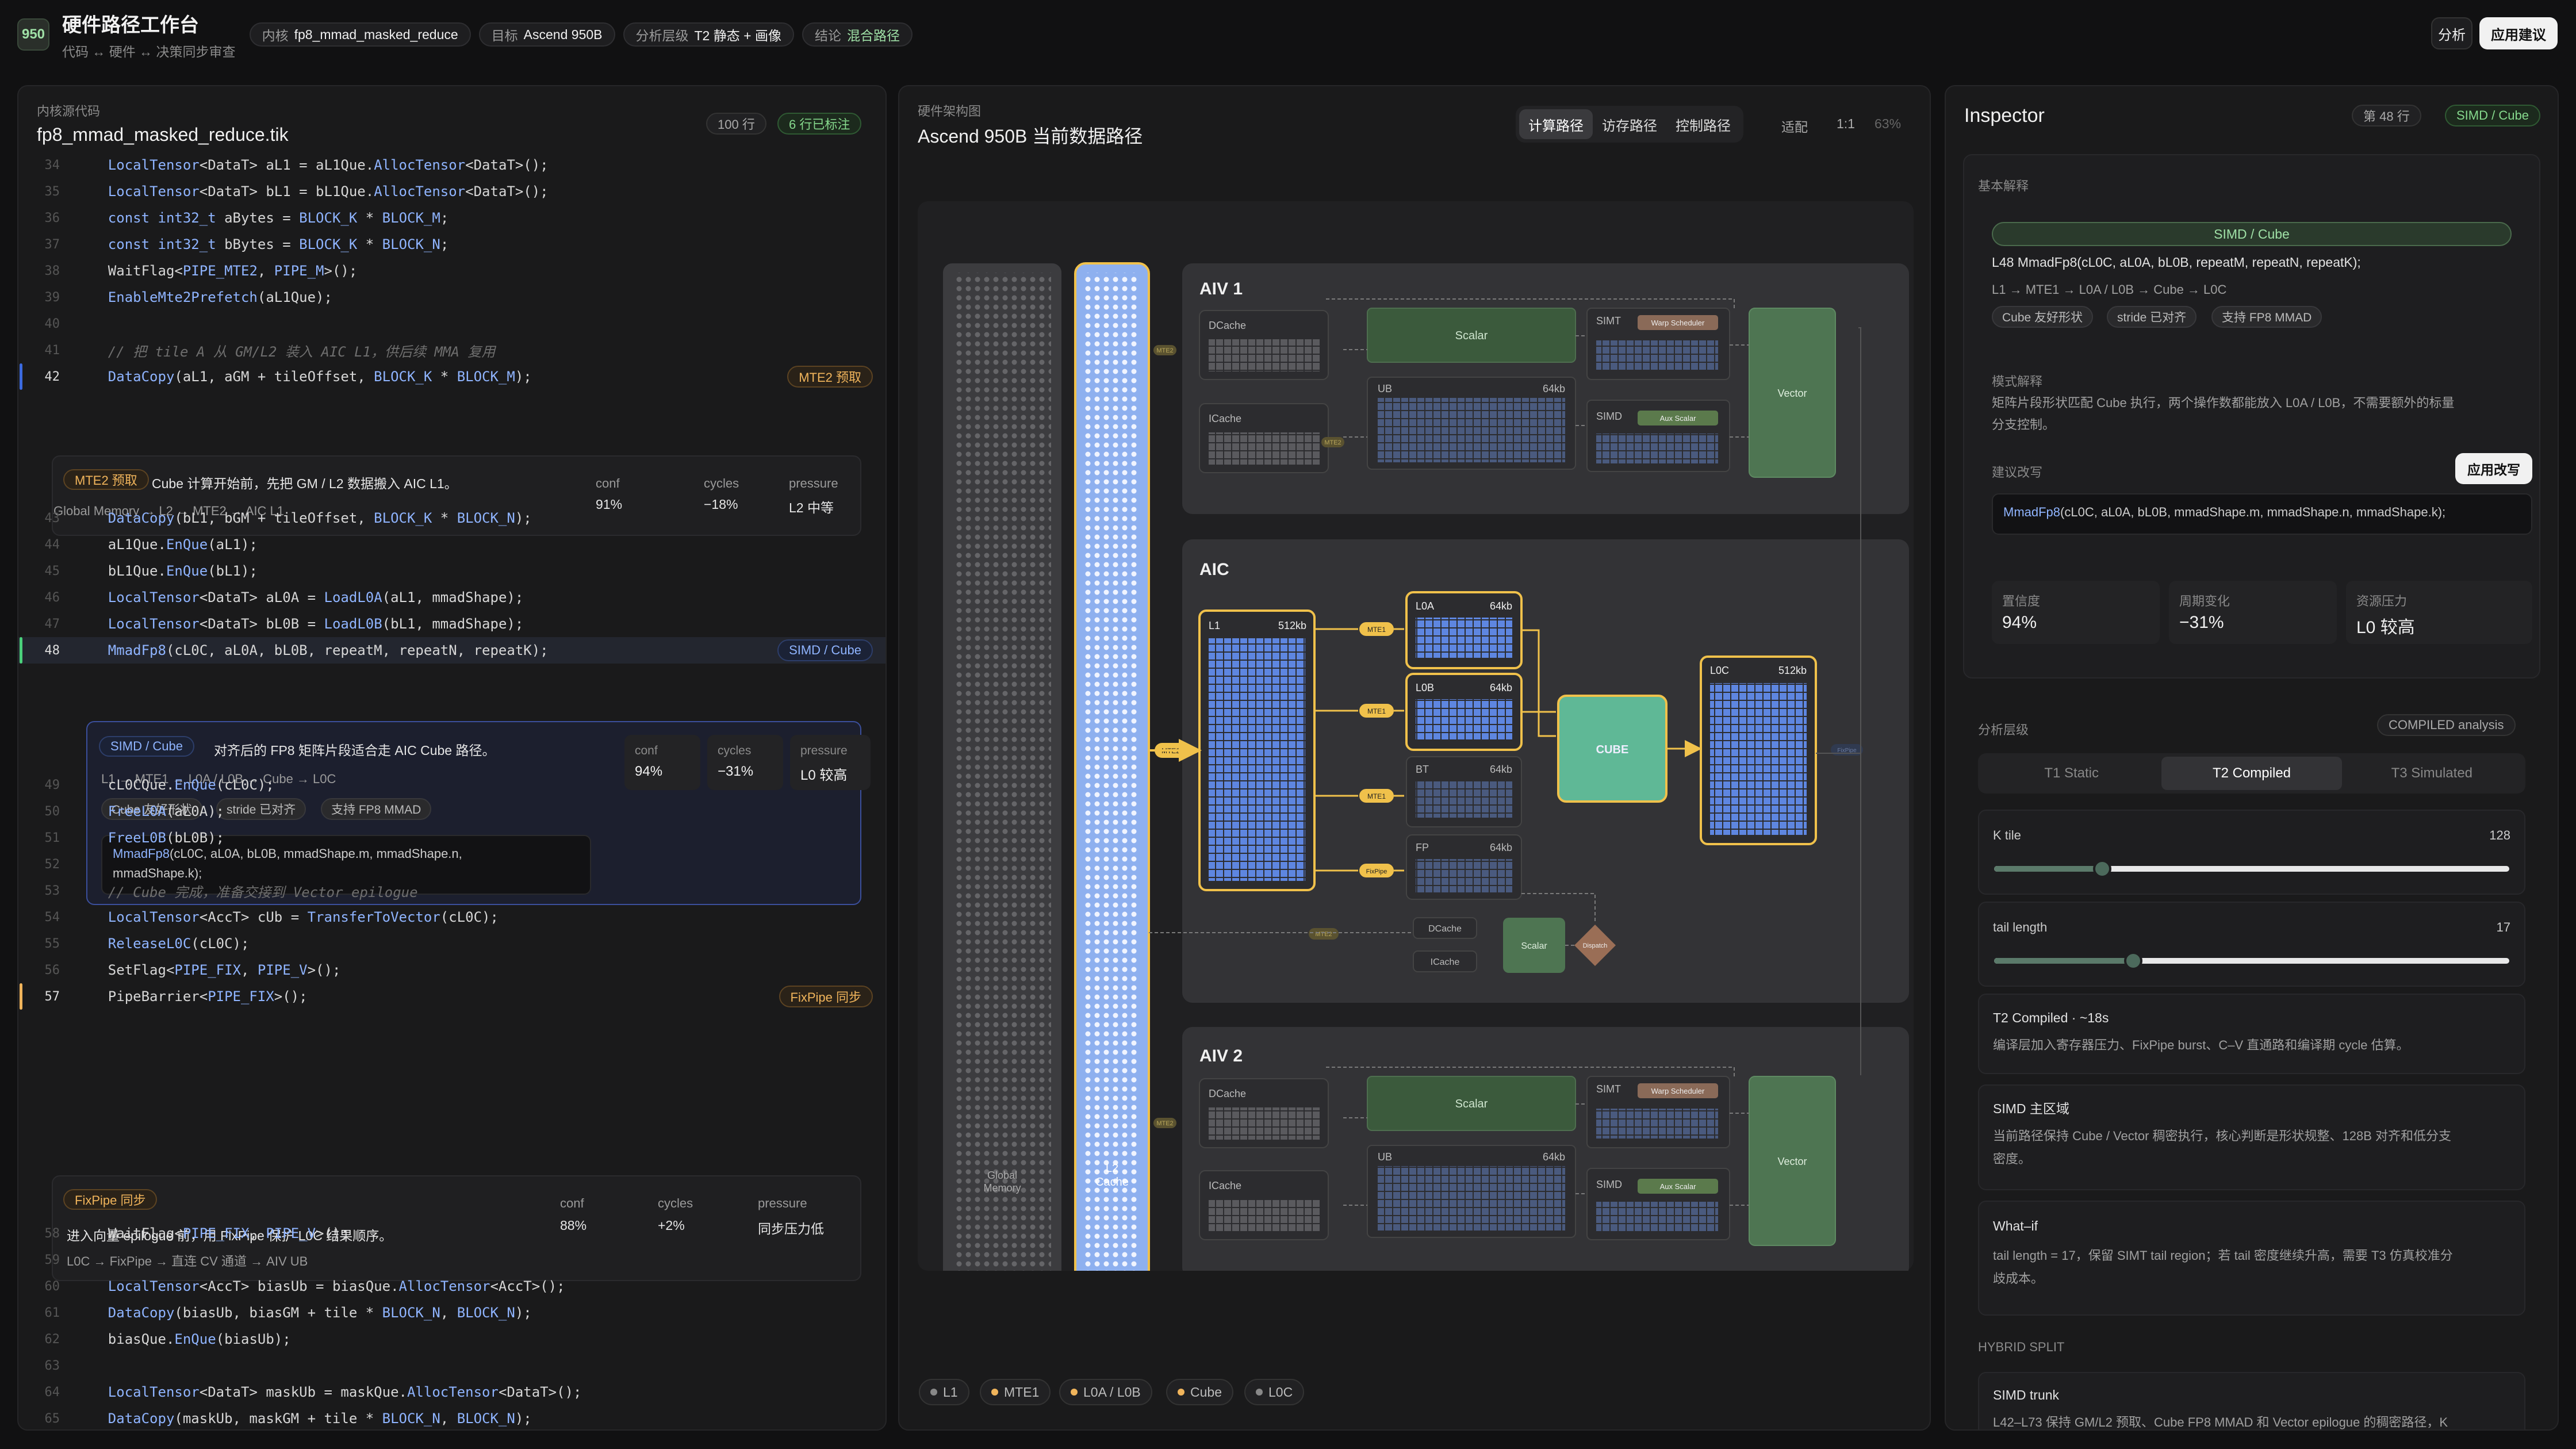 This screenshot has width=2576, height=1449. Describe the element at coordinates (1264, 345) in the screenshot. I see `aiv1-dcache: DCache` at that location.